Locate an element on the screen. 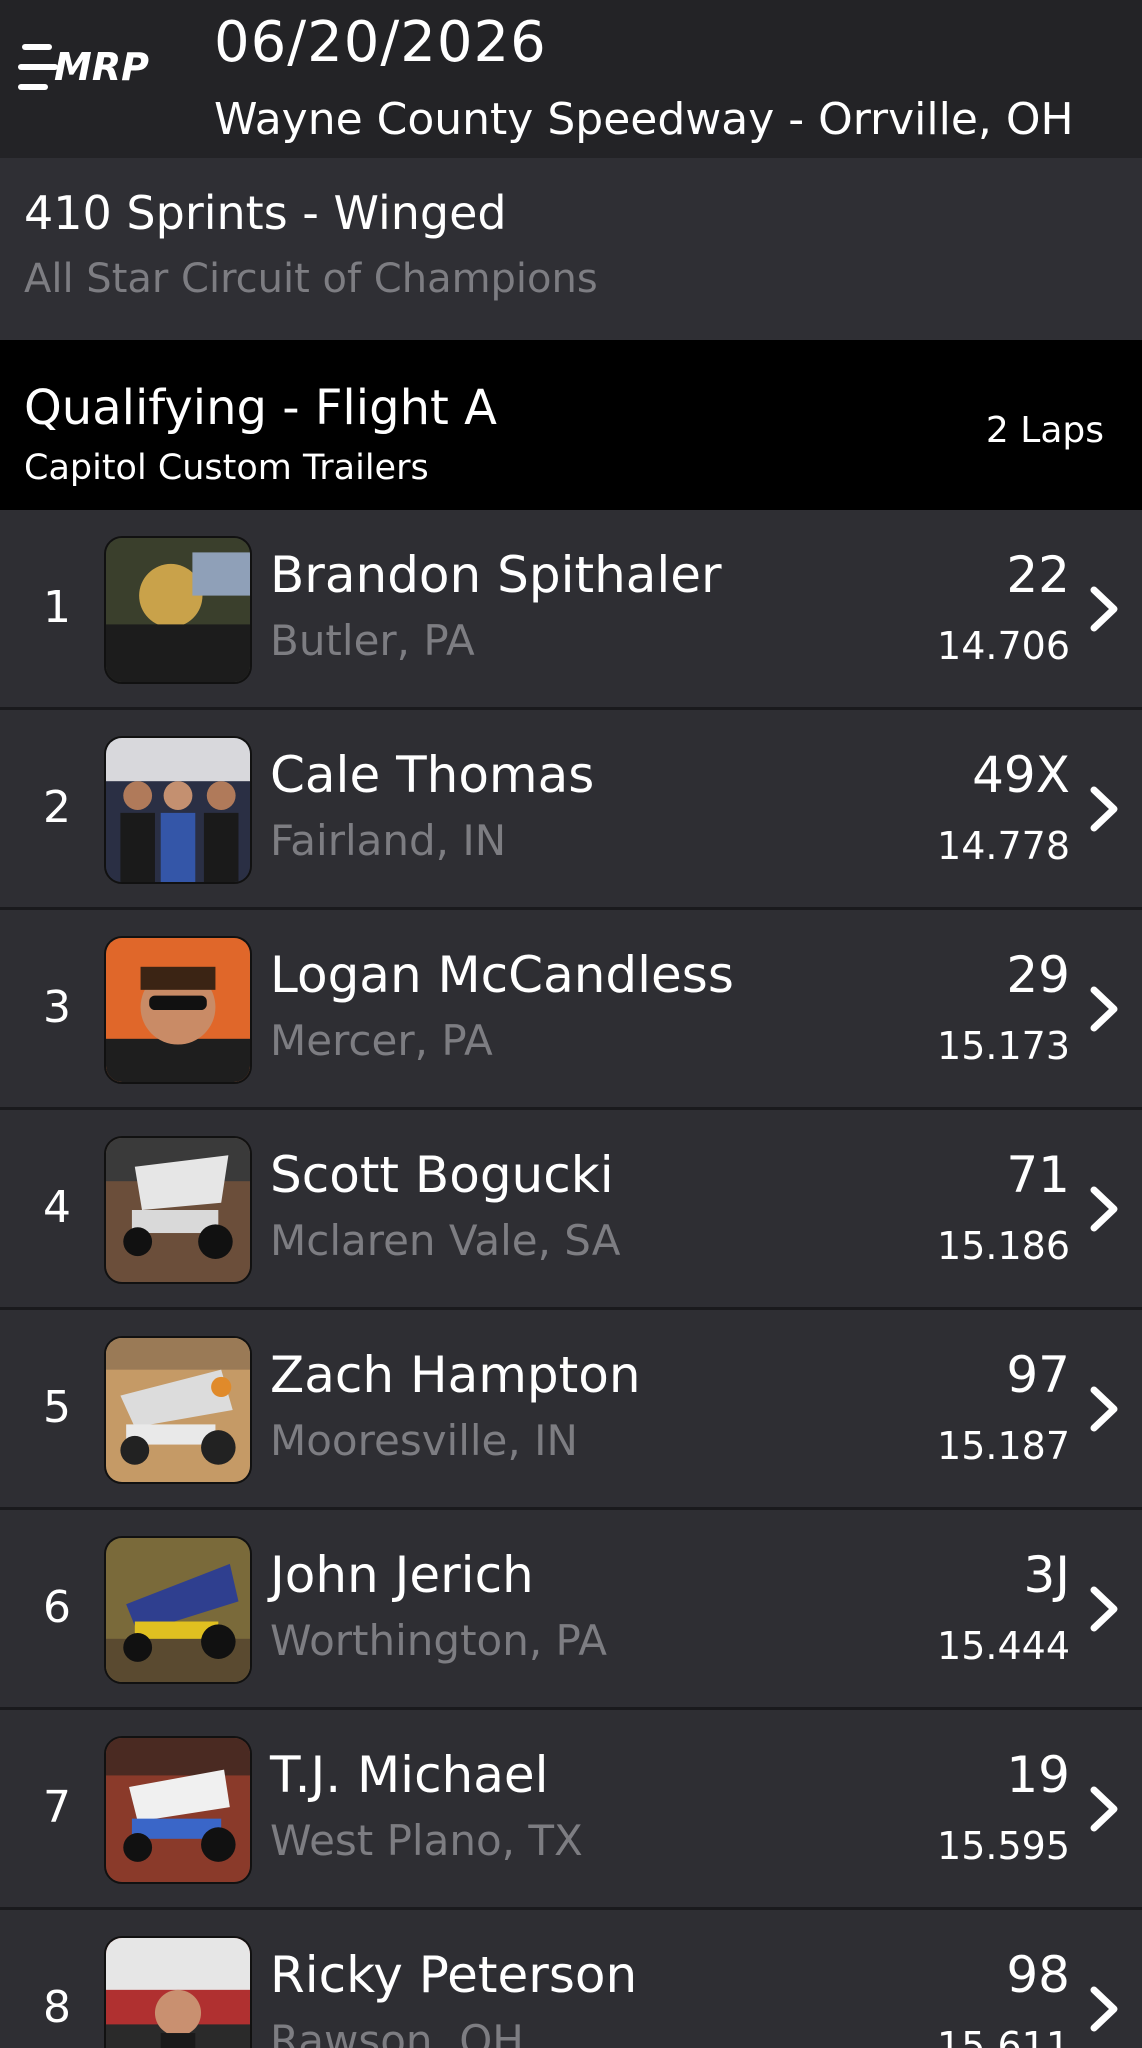 This screenshot has width=1142, height=2048. driver-hometown: Fairland, IN is located at coordinates (388, 840).